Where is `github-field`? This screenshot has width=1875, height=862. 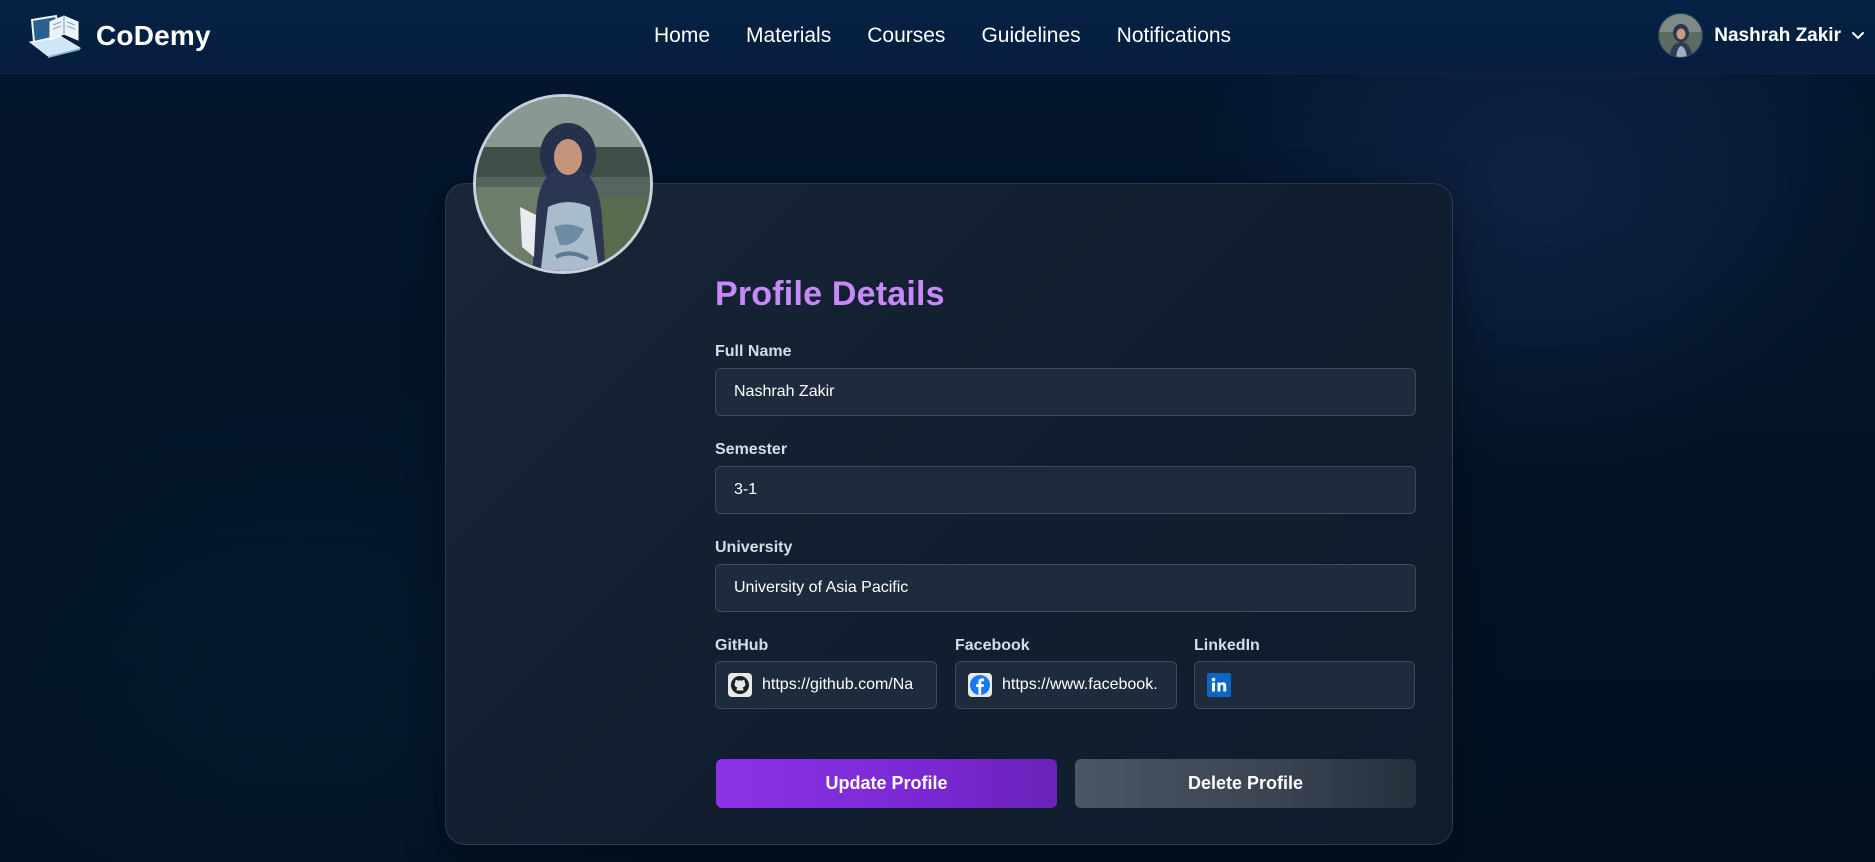
github-field is located at coordinates (826, 685).